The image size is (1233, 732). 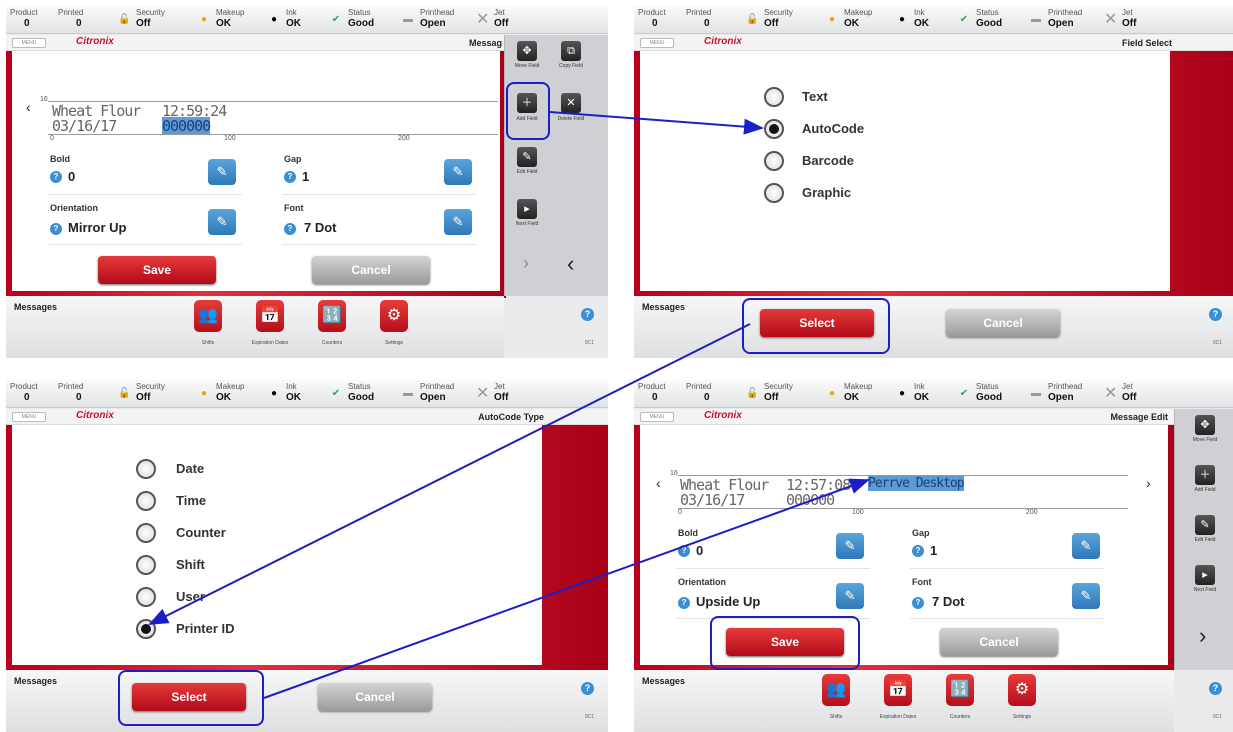 I want to click on status-product: Product 0, so click(x=30, y=394).